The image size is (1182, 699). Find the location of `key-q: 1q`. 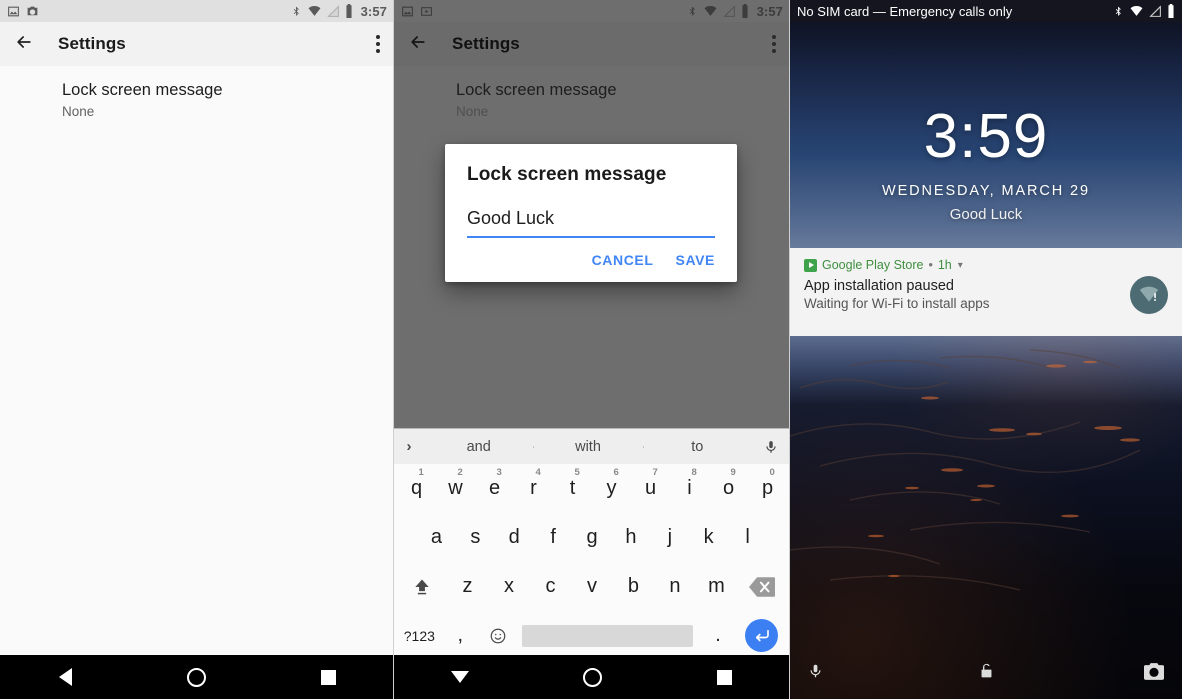

key-q: 1q is located at coordinates (416, 488).